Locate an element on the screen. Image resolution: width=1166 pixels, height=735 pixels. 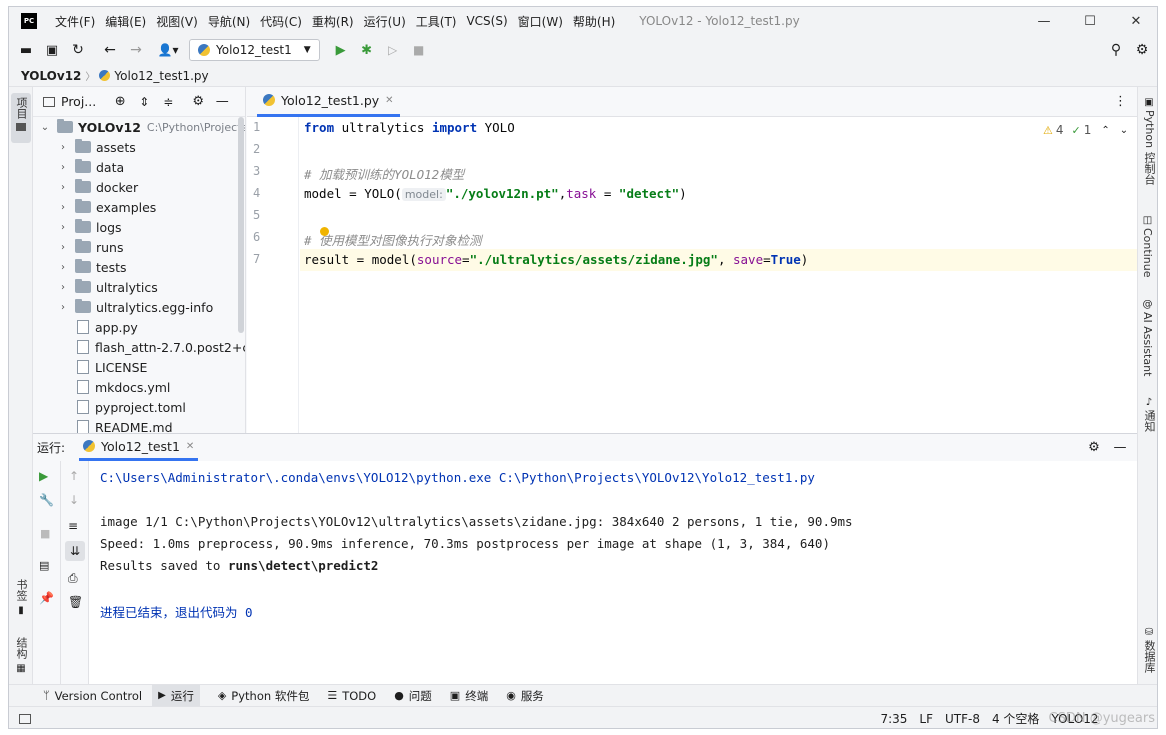
line-separator: LF is located at coordinates (926, 719).